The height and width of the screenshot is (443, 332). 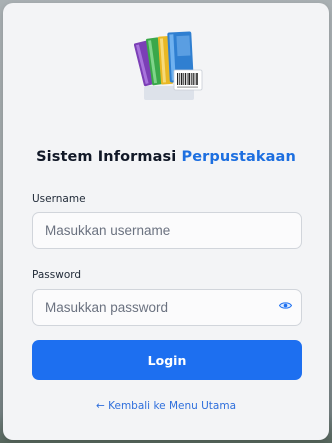 What do you see at coordinates (167, 307) in the screenshot?
I see `password-input` at bounding box center [167, 307].